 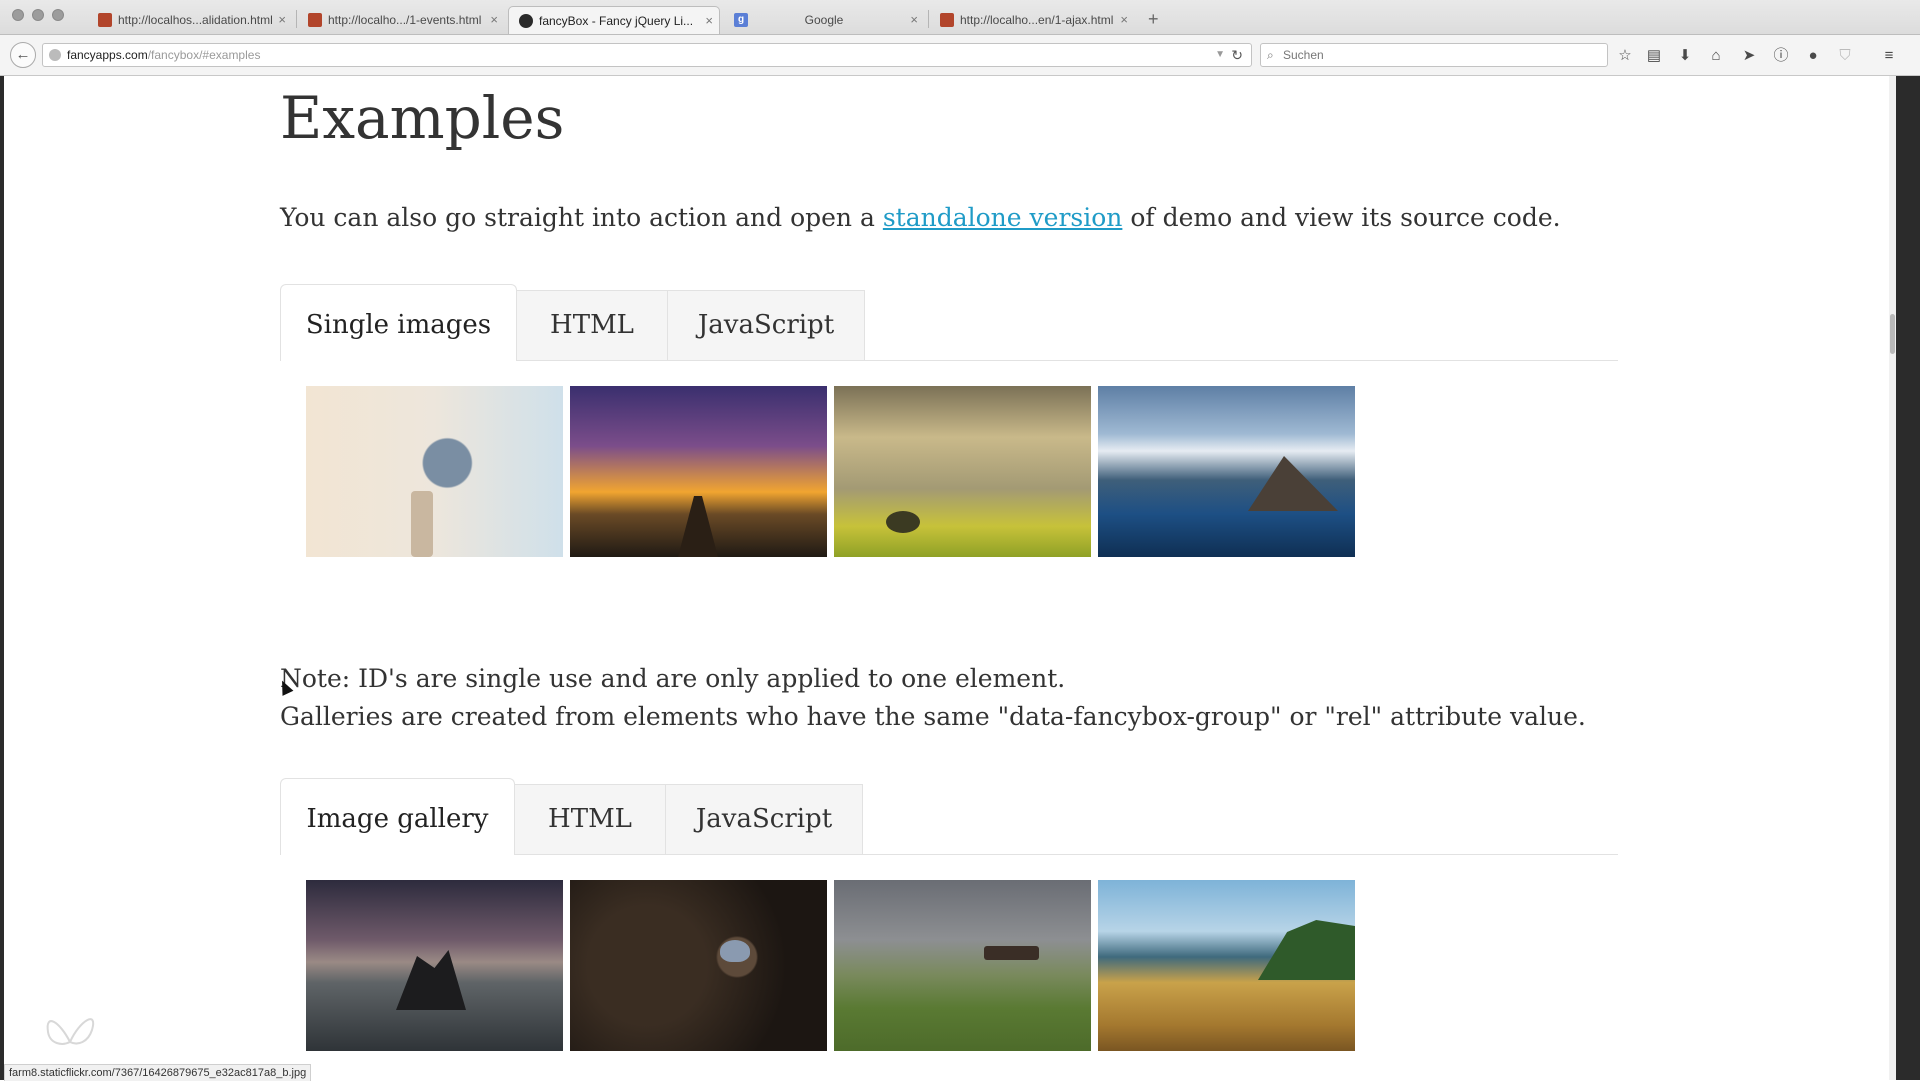 What do you see at coordinates (1226, 471) in the screenshot?
I see `thumbnail-lofoten-image` at bounding box center [1226, 471].